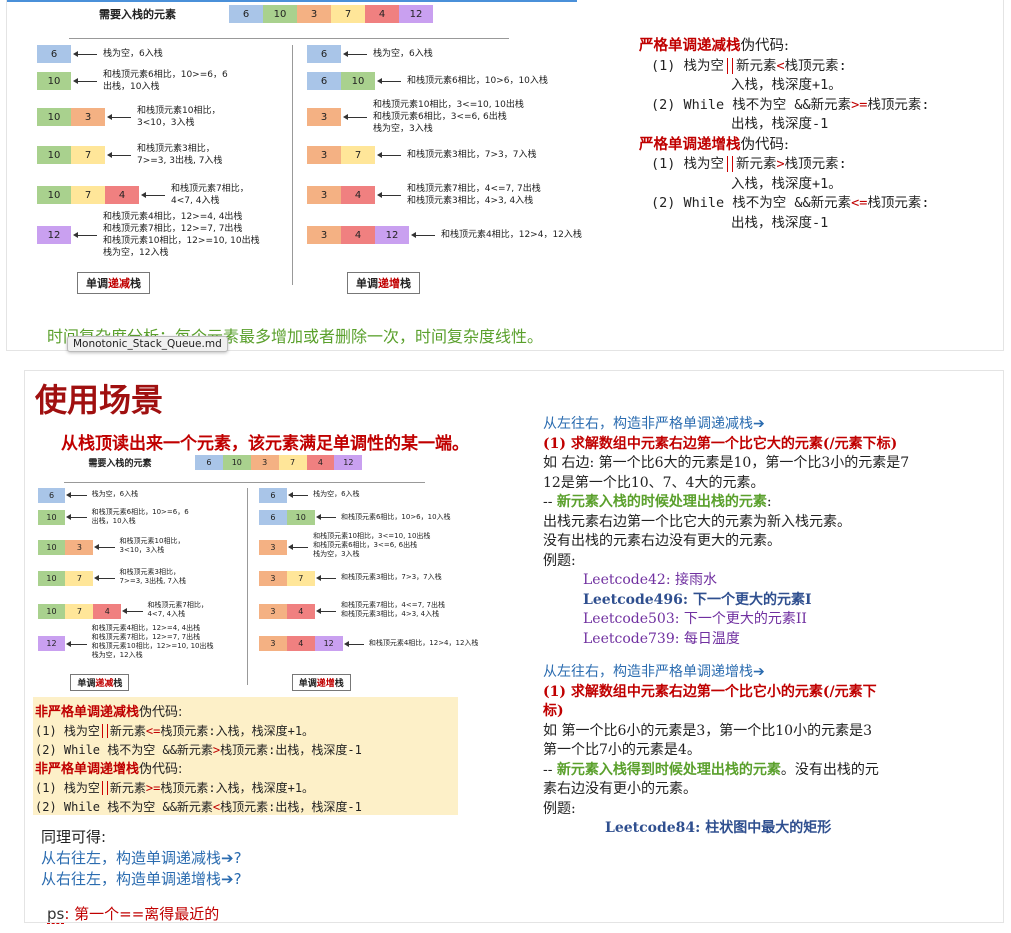 The height and width of the screenshot is (933, 1011). Describe the element at coordinates (67, 788) in the screenshot. I see `ns-inc-step1-a: (1) 栈为空` at that location.